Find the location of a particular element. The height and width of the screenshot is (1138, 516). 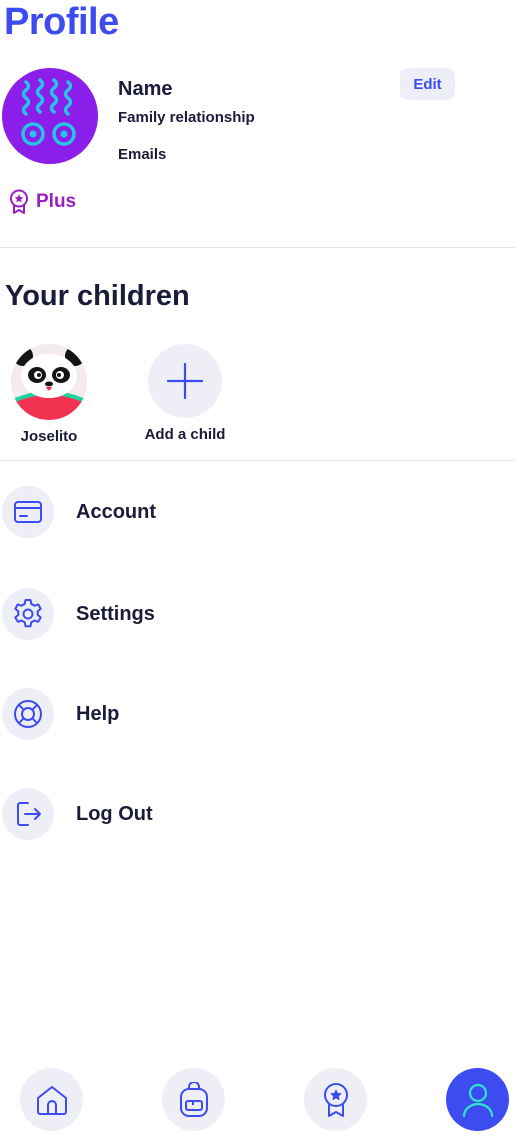

menu-label-settings: Settings is located at coordinates (115, 613).